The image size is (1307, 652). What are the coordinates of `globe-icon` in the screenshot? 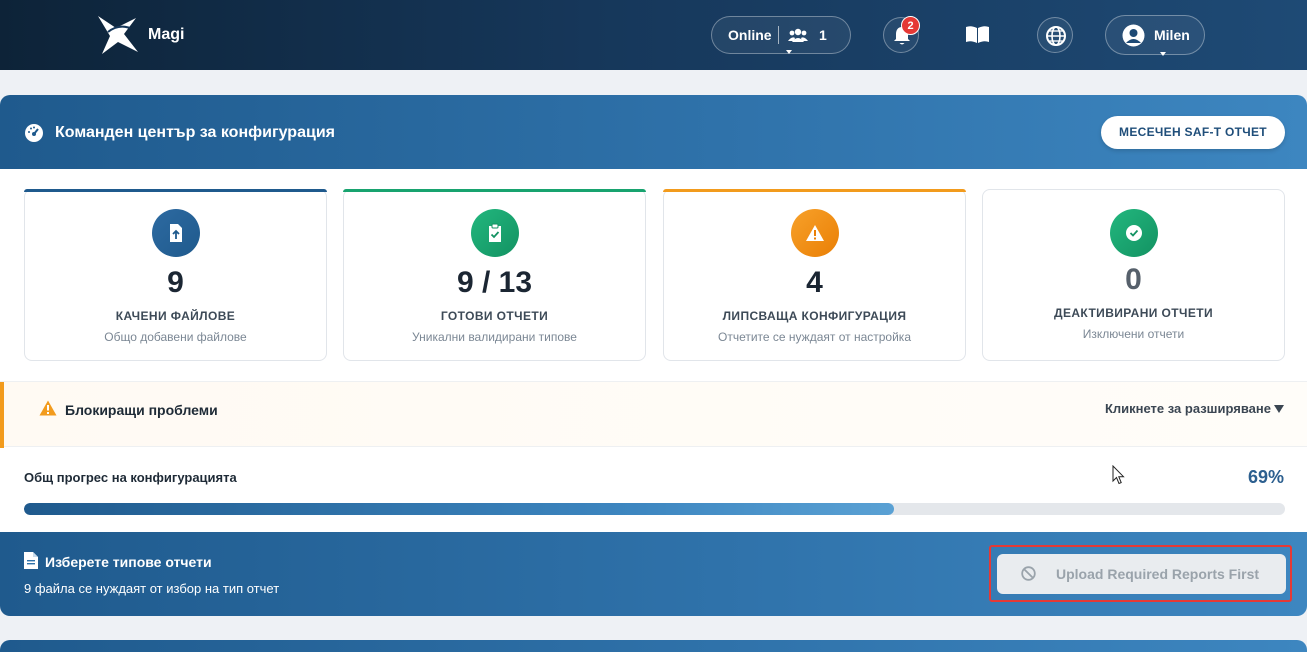 It's located at (1056, 36).